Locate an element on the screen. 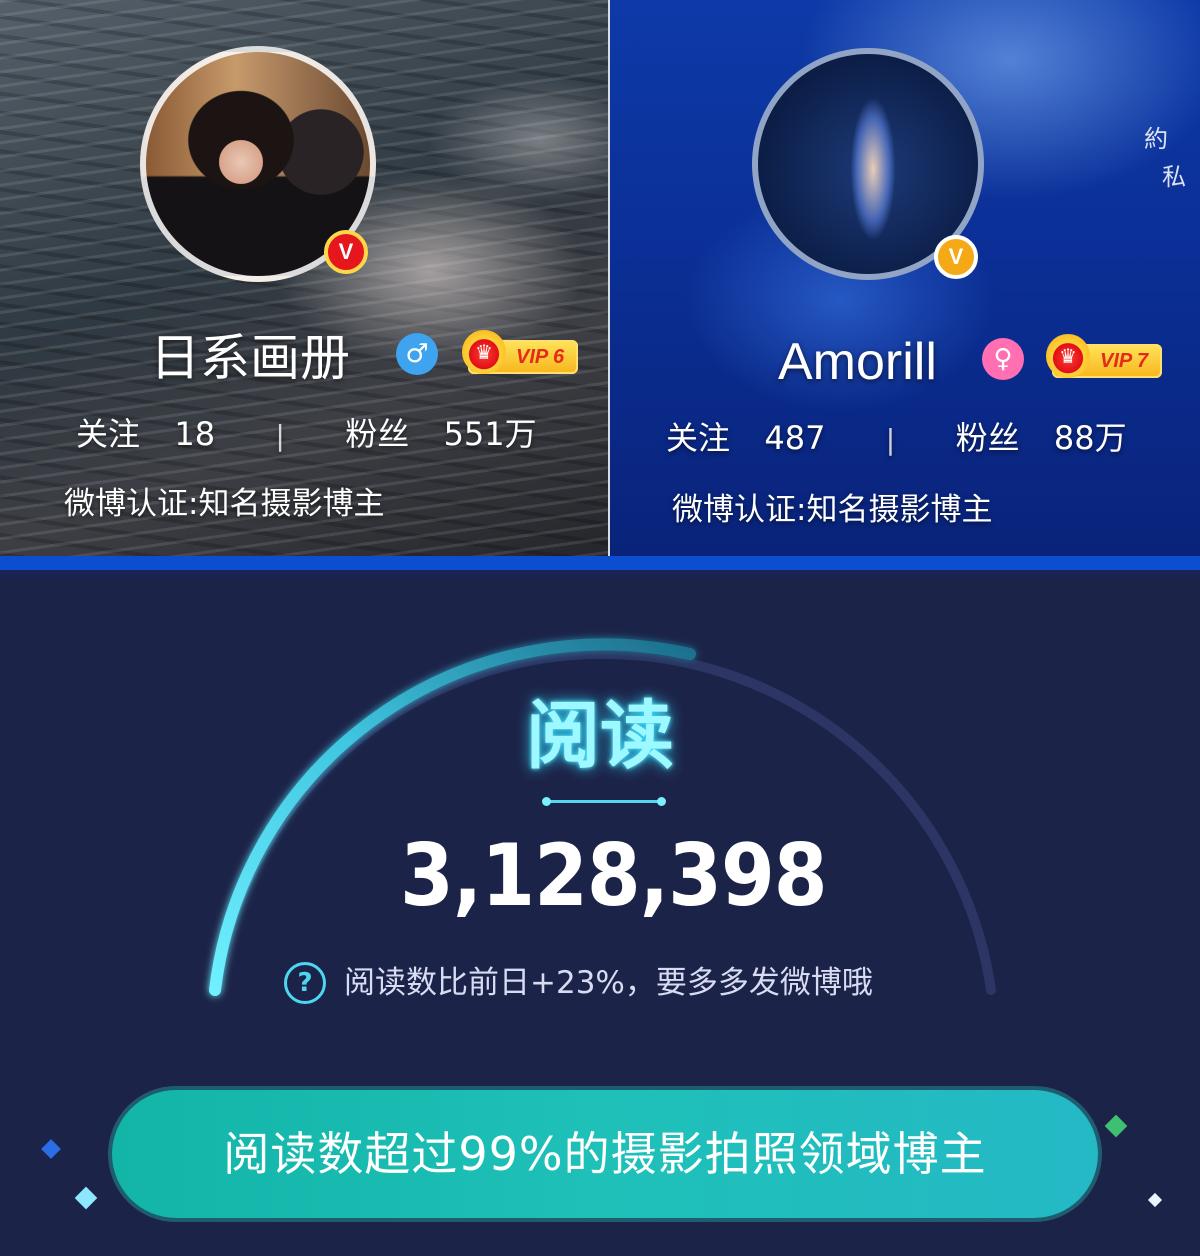 The image size is (1200, 1256). profile-stats: 关注 18 | 粉丝 551万 is located at coordinates (306, 435).